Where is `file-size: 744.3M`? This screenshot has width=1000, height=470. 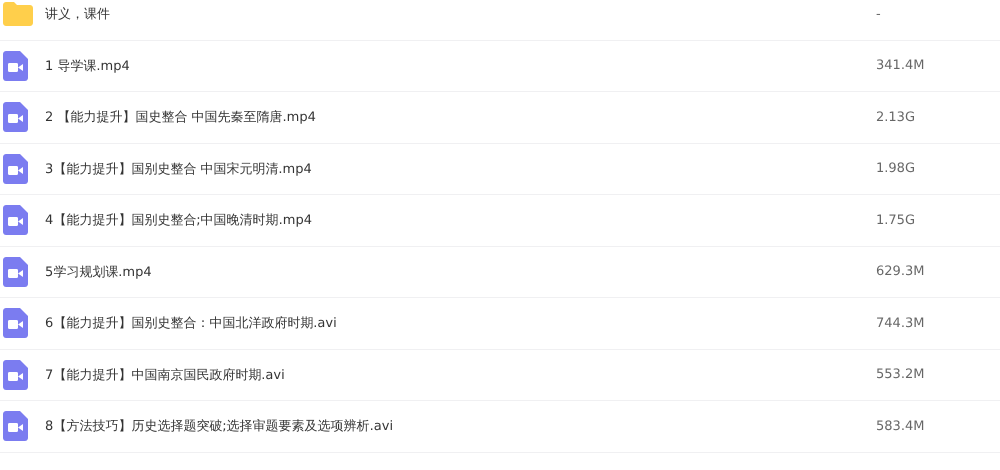 file-size: 744.3M is located at coordinates (901, 323).